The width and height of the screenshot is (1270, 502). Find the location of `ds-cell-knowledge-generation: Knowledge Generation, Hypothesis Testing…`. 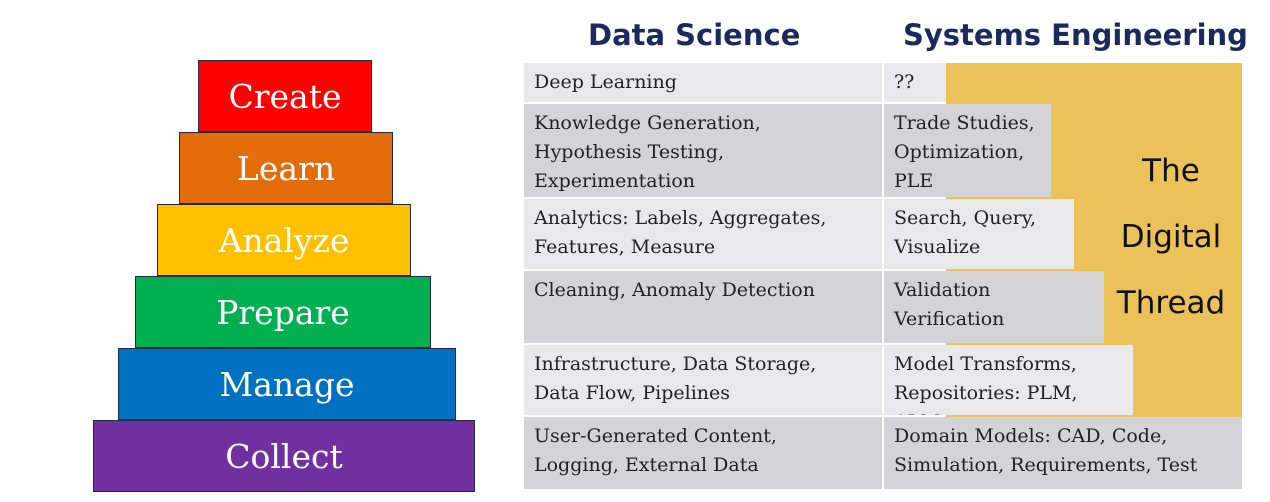

ds-cell-knowledge-generation: Knowledge Generation, Hypothesis Testing… is located at coordinates (703, 150).